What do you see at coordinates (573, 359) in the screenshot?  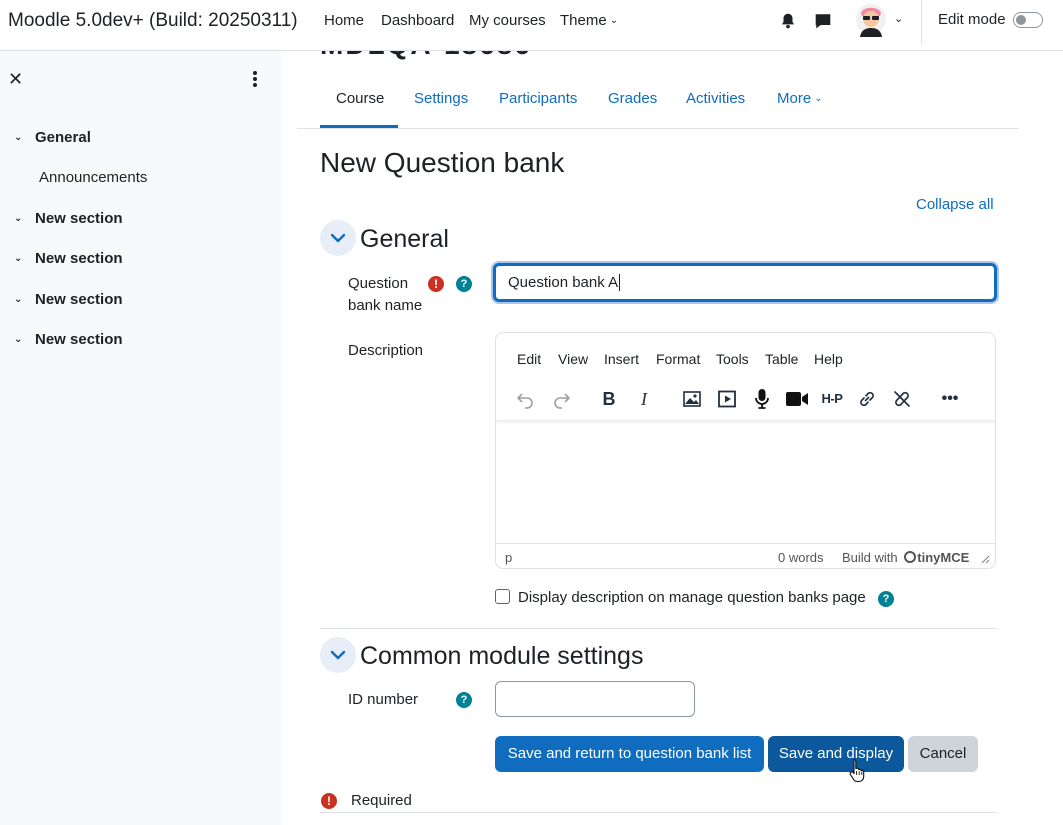 I see `menu-view: View` at bounding box center [573, 359].